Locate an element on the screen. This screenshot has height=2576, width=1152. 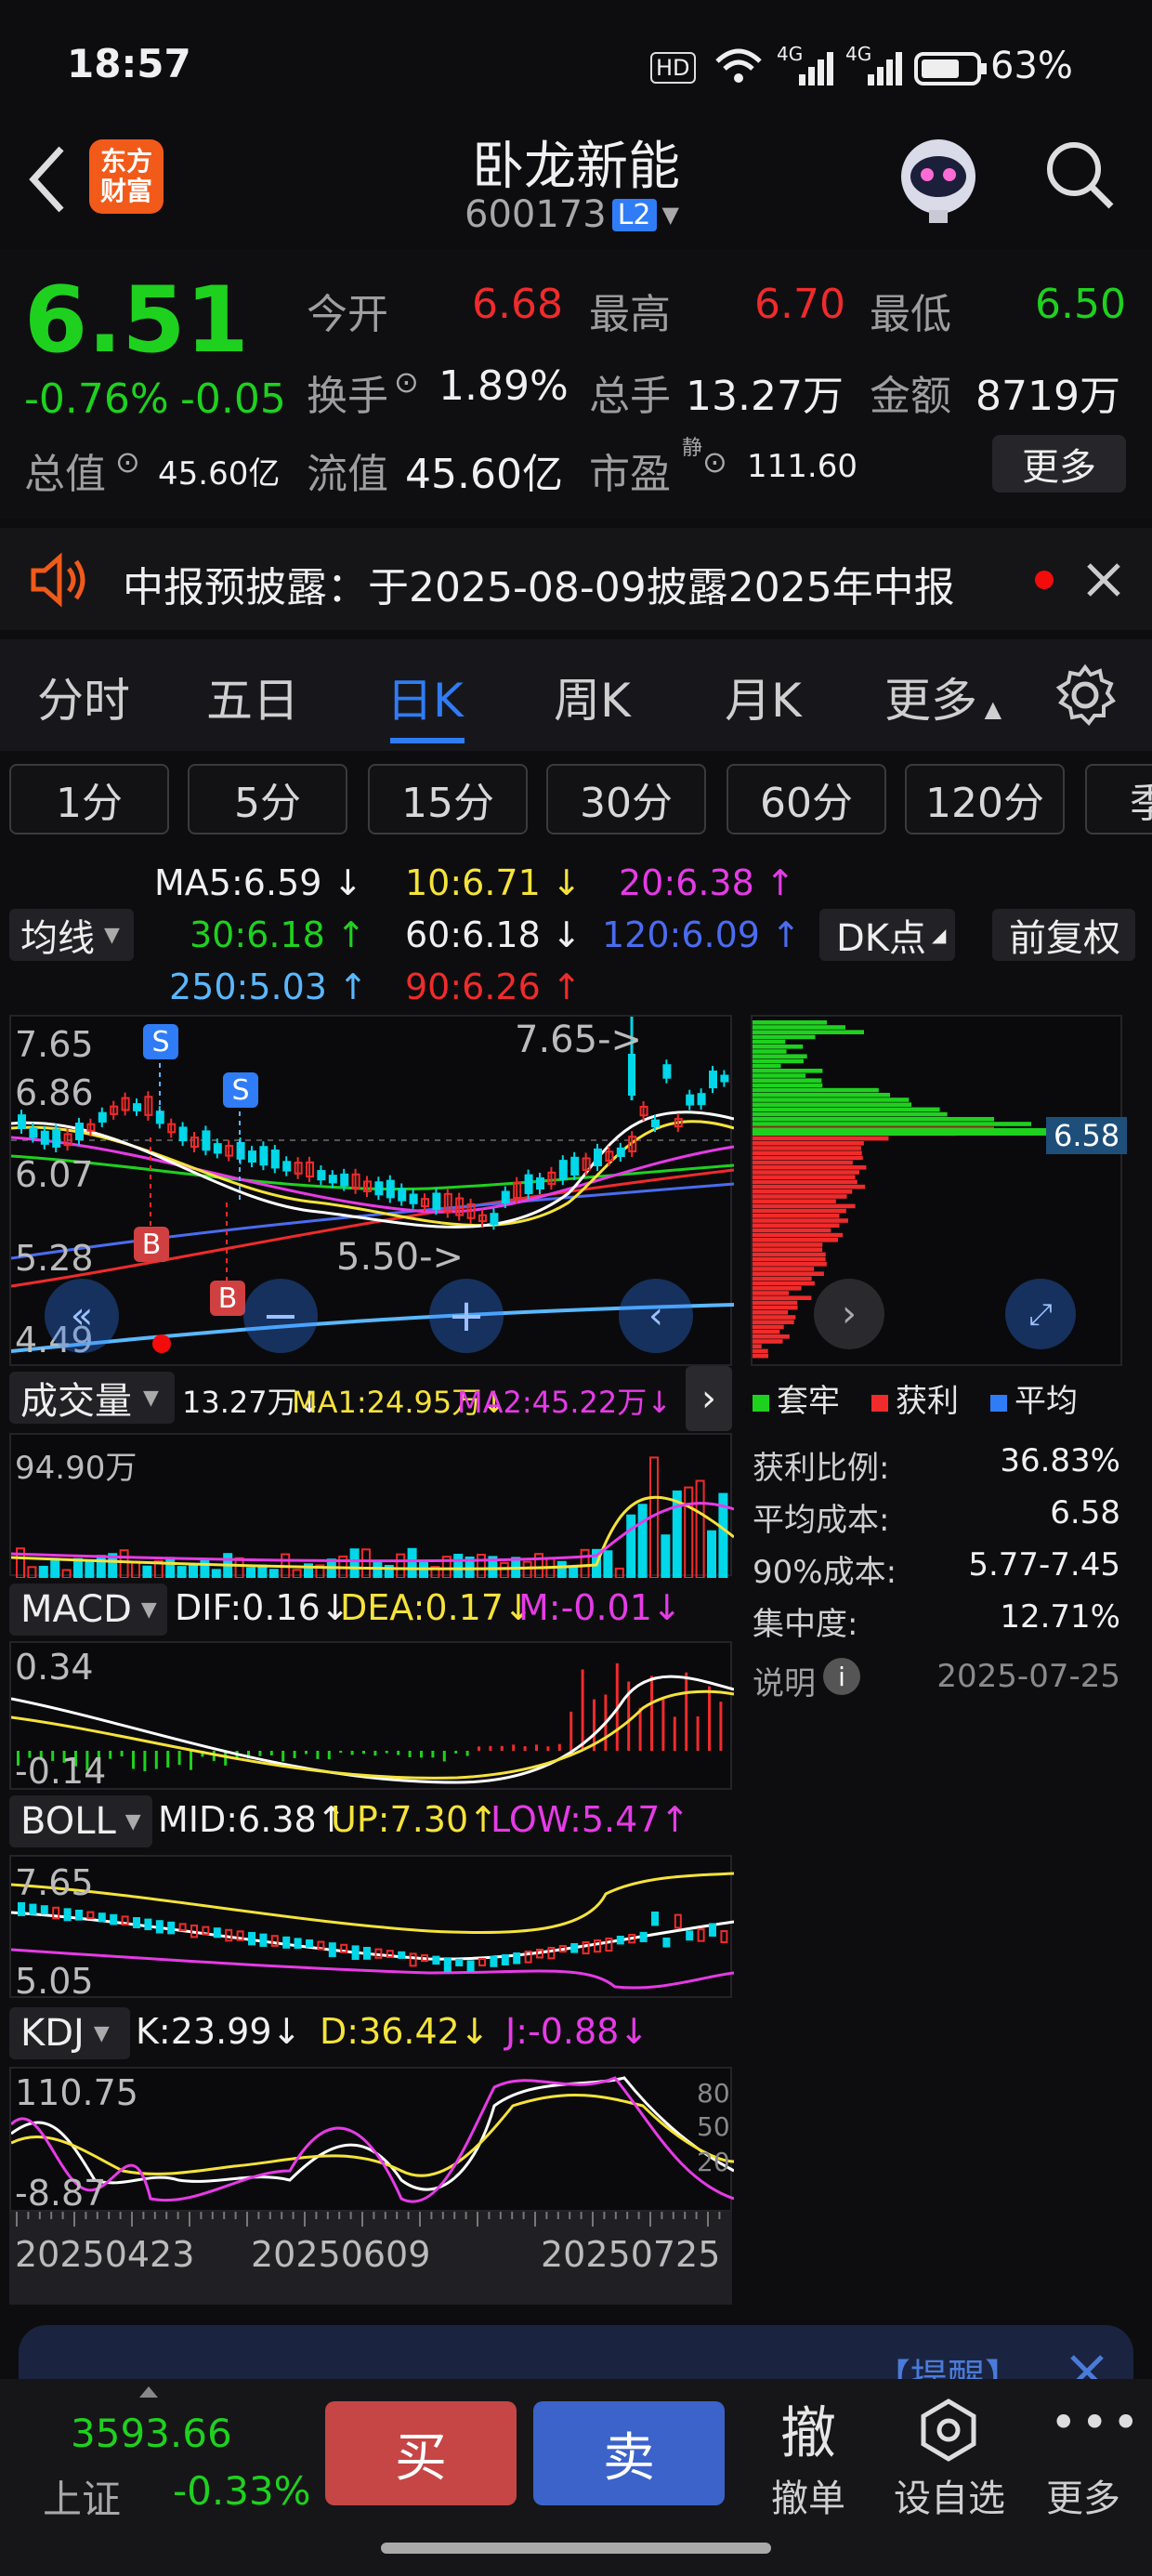
cost90-label: 90%成本: is located at coordinates (825, 1572).